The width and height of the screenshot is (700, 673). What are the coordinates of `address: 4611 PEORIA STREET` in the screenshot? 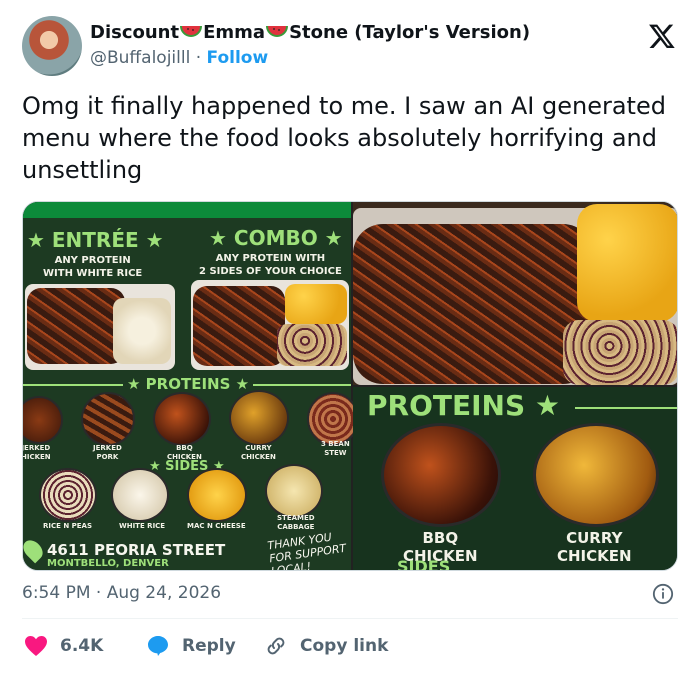 It's located at (136, 550).